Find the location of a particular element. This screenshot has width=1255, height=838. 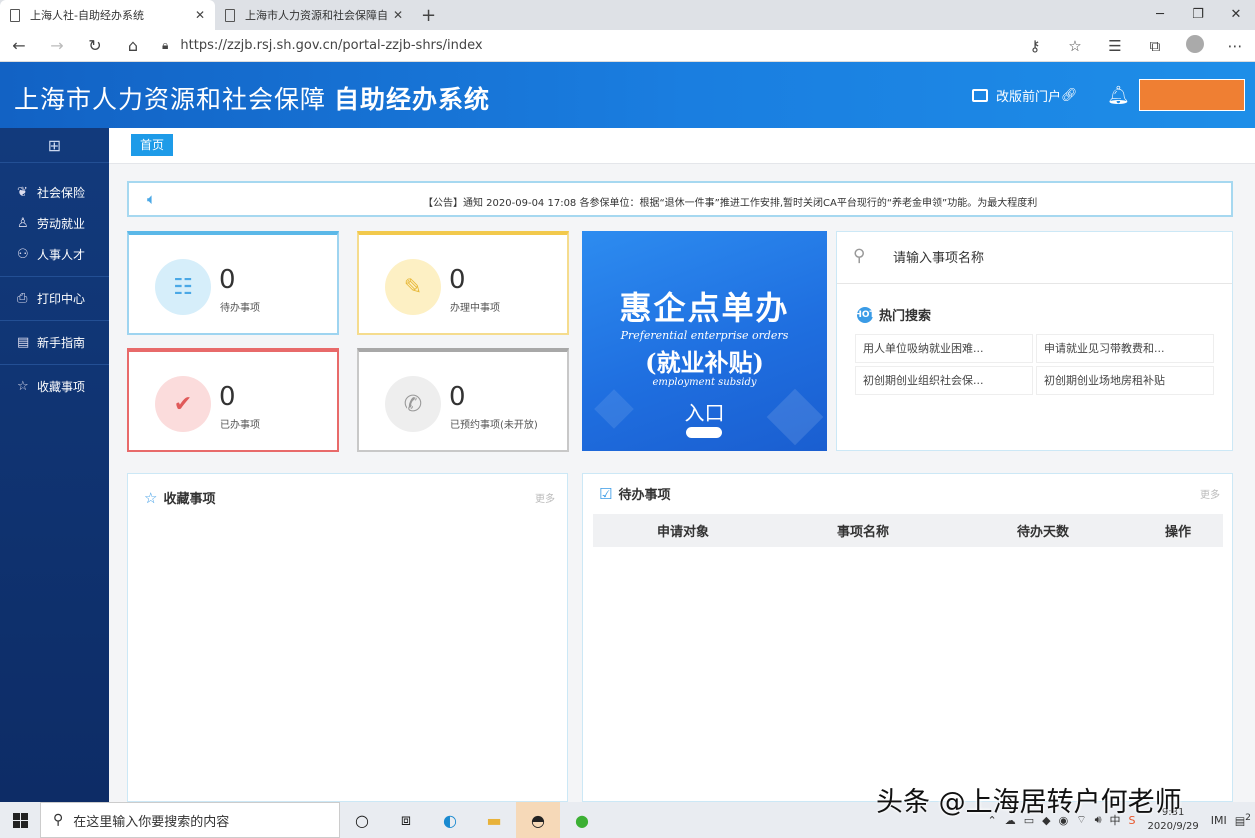

sidebar-item-favorites: ☆ 收藏事项 is located at coordinates (54, 386).